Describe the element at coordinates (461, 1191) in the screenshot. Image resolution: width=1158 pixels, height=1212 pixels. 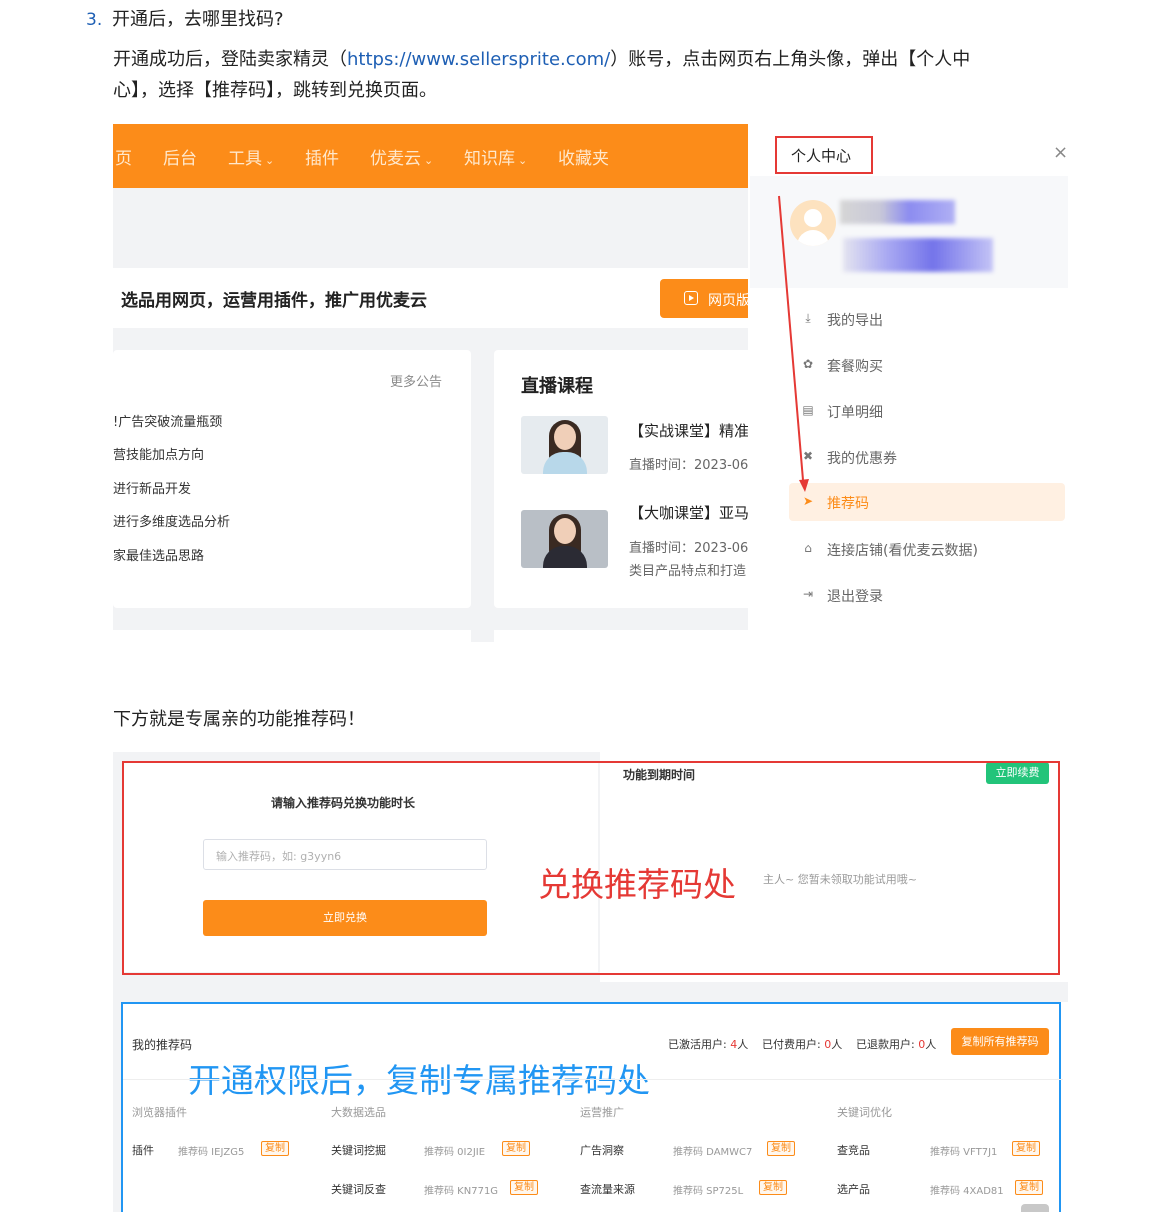
I see `referral-code: 推荐码 KN771G` at that location.